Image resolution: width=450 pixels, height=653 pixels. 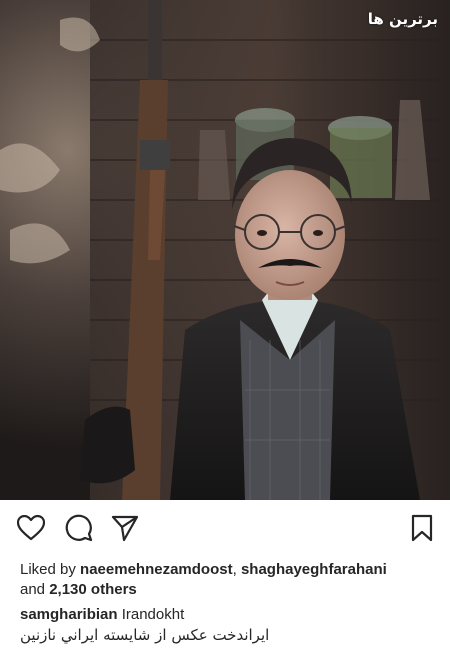 What do you see at coordinates (33, 589) in the screenshot?
I see `likes-and: and` at bounding box center [33, 589].